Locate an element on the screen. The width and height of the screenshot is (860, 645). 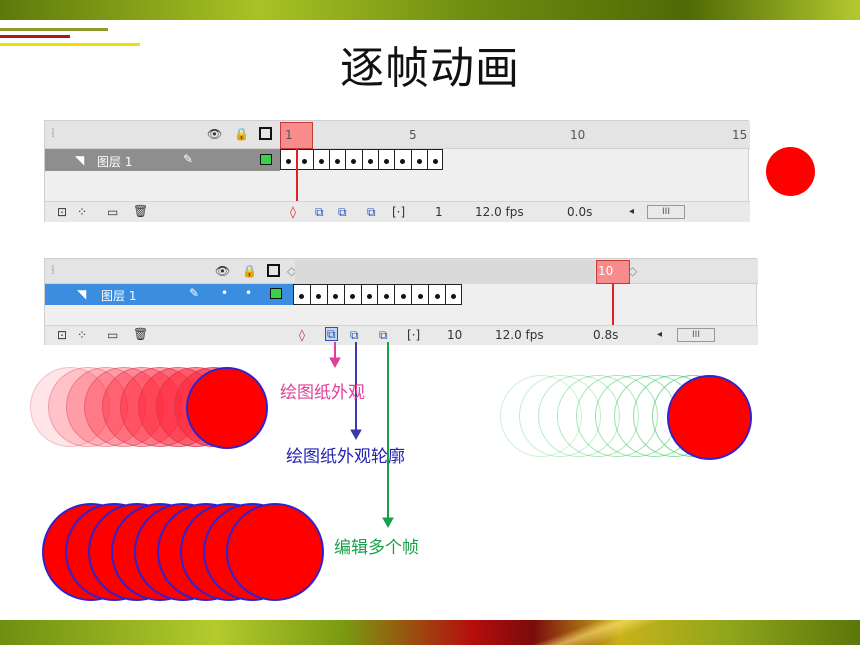
decor-line-olive is located at coordinates (54, 29).